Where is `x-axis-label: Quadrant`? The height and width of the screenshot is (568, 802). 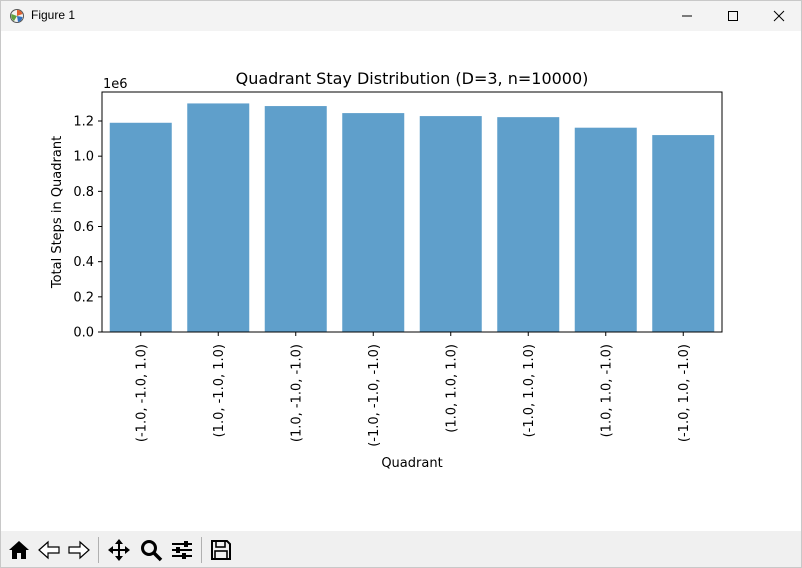
x-axis-label: Quadrant is located at coordinates (411, 463).